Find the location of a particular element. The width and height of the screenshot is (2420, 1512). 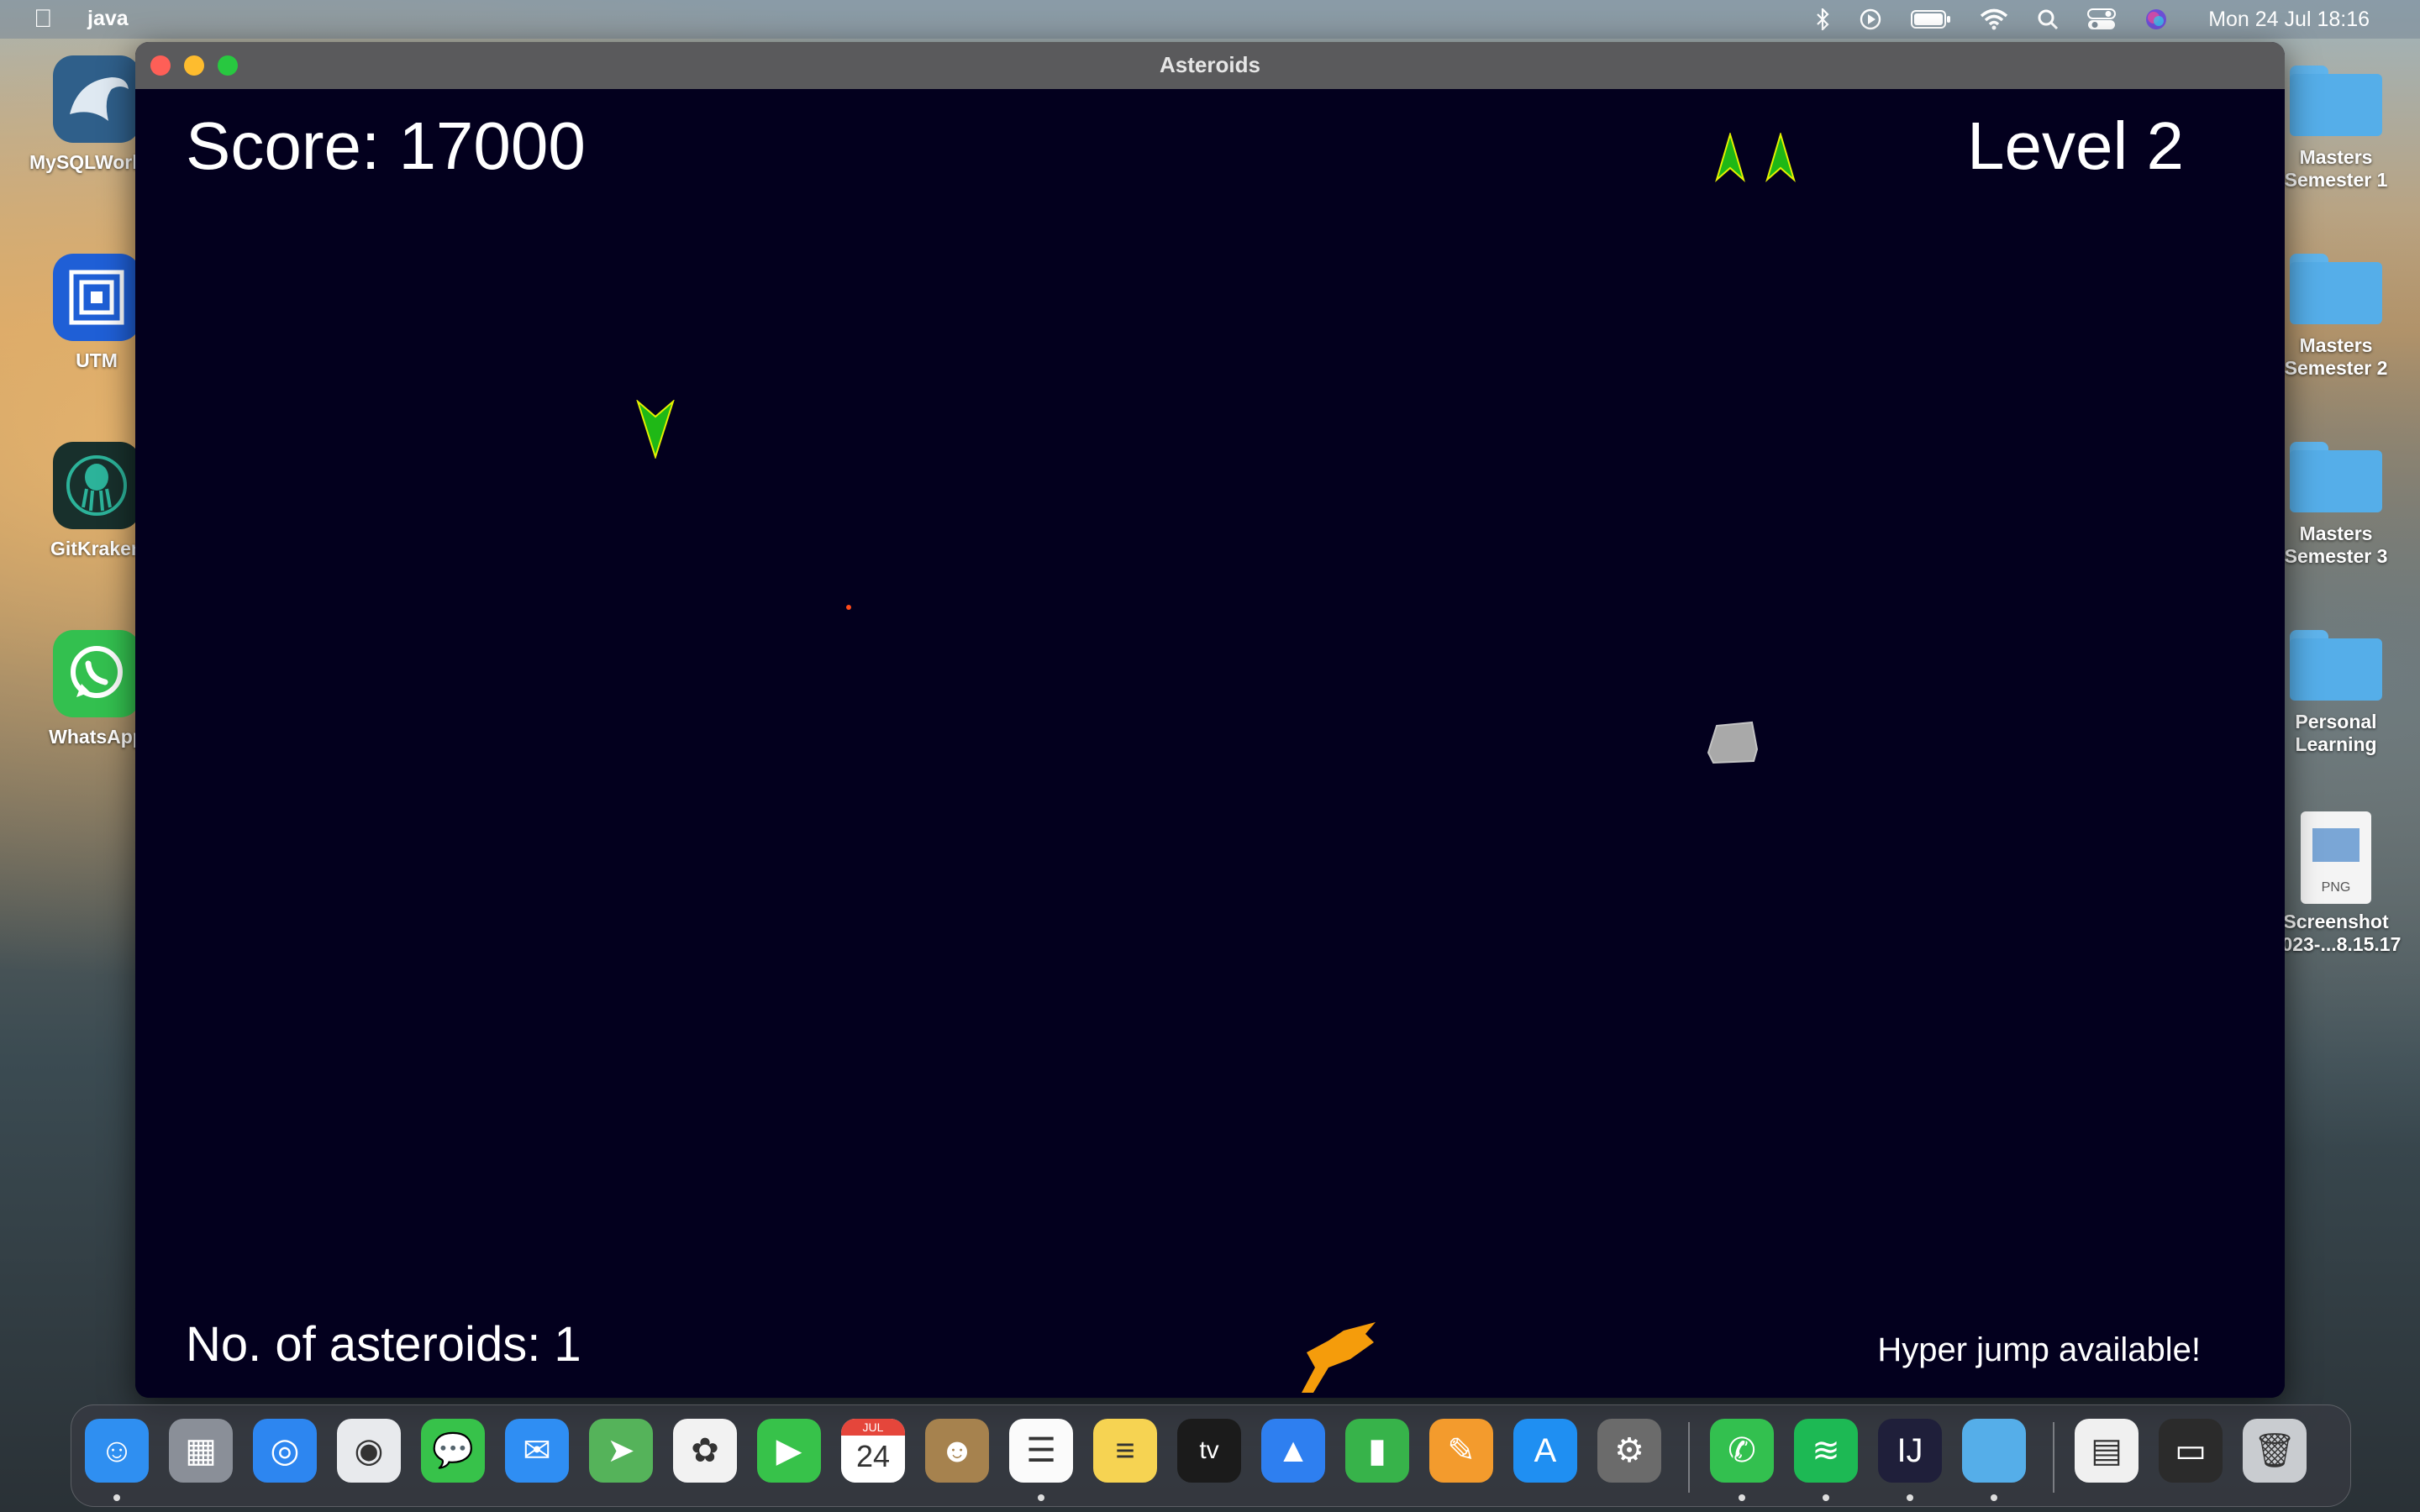

window-title: Asteroids is located at coordinates (1210, 64).